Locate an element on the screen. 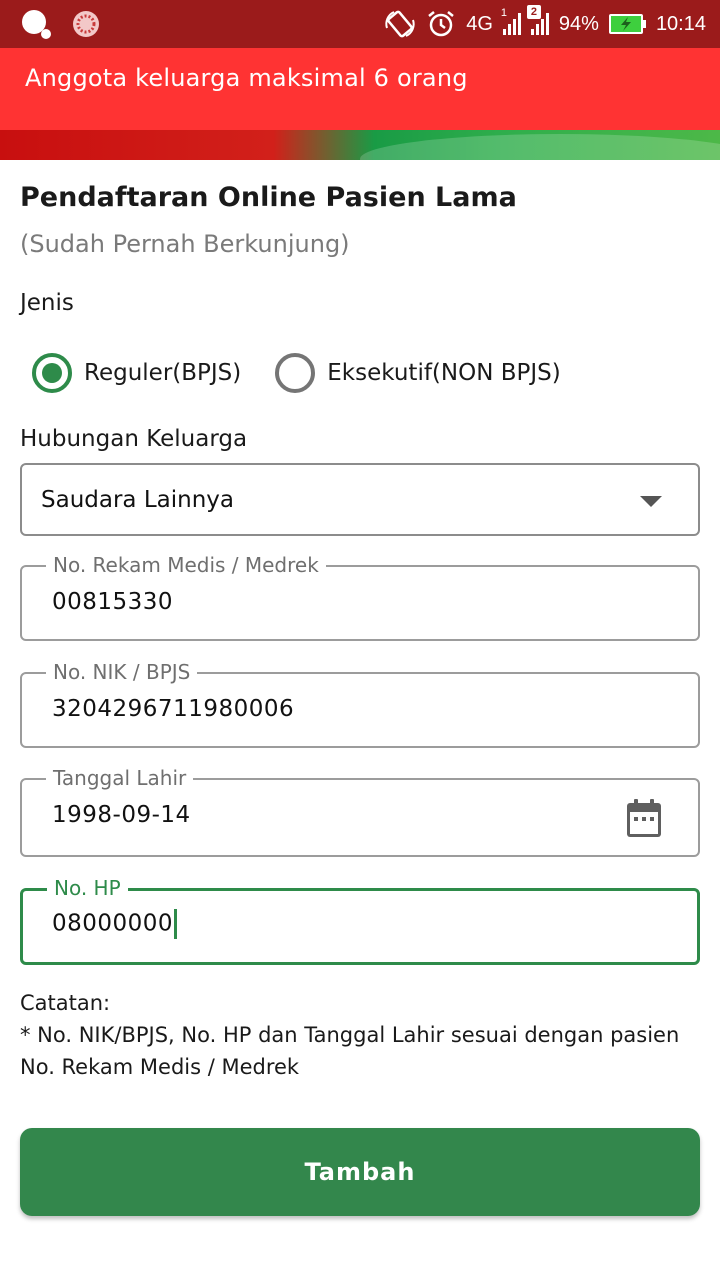 Image resolution: width=720 pixels, height=1280 pixels. no-hp-field: No. HP 08000000 is located at coordinates (360, 920).